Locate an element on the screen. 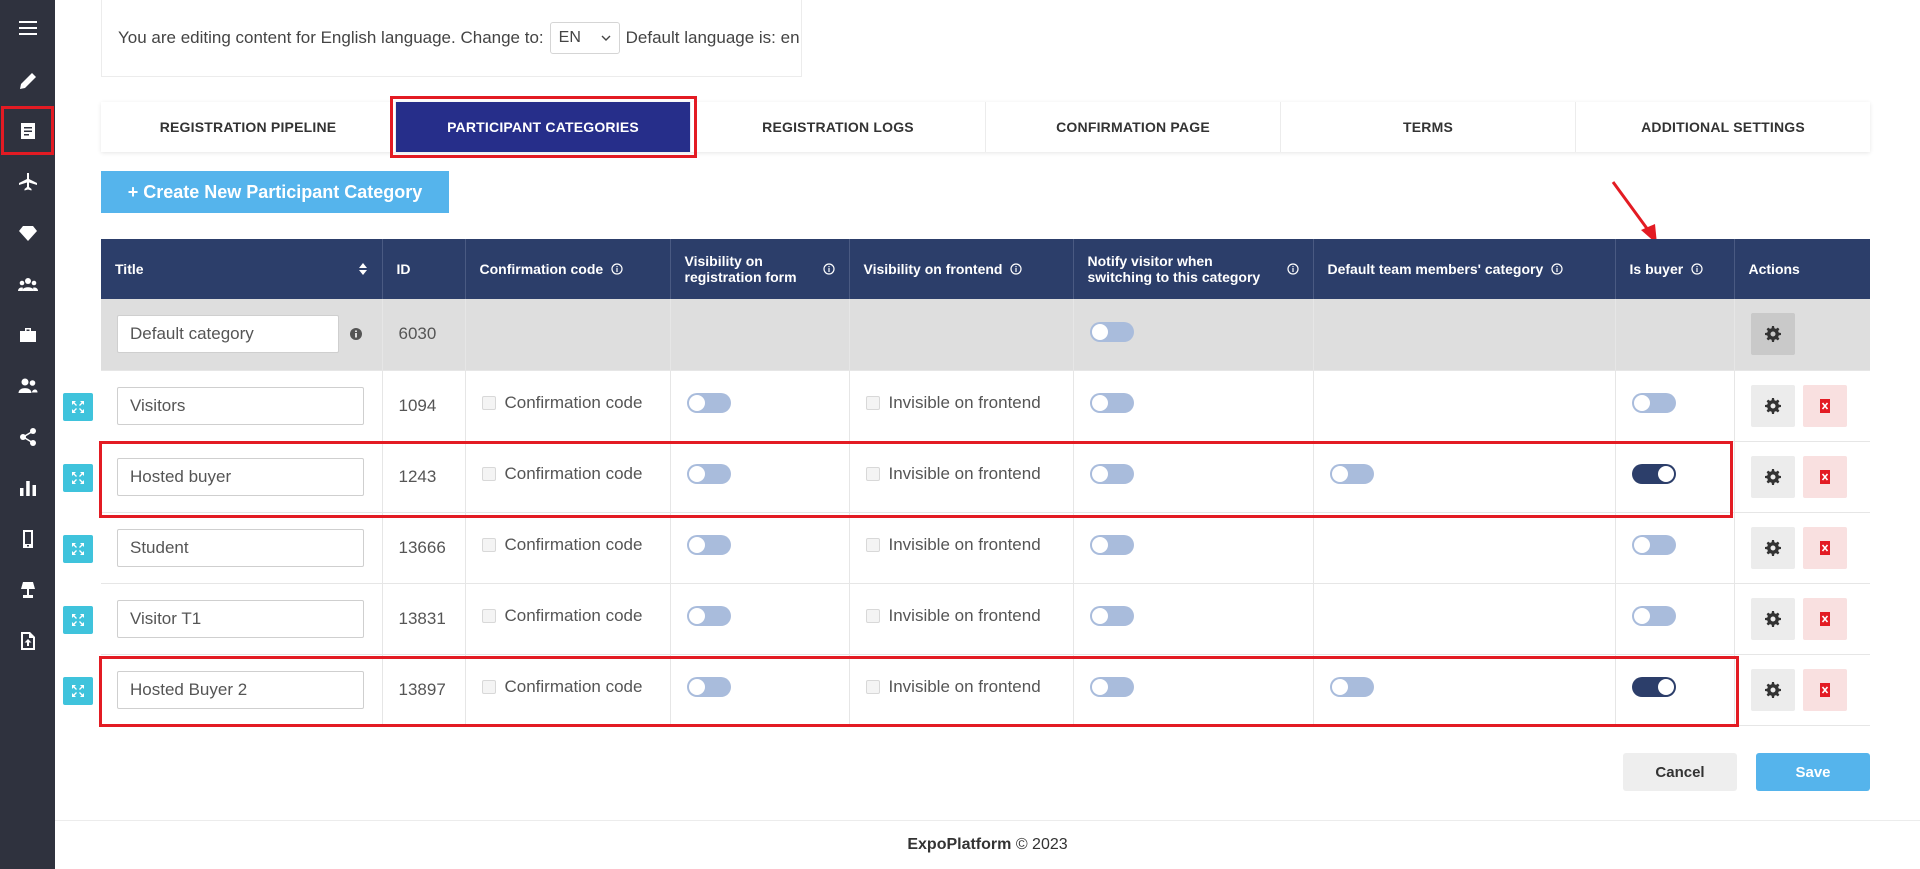  col-title-header: Title is located at coordinates (242, 269).